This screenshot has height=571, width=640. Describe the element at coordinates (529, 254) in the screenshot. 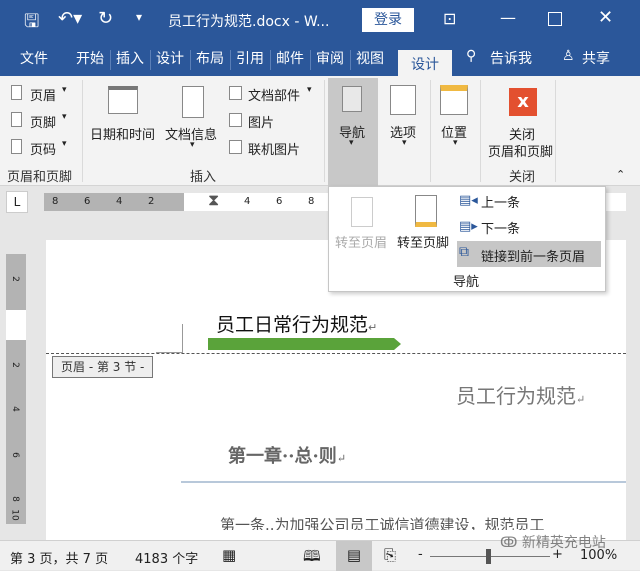

I see `link-to-previous-button: ⧉ 链接到前一条页眉` at that location.